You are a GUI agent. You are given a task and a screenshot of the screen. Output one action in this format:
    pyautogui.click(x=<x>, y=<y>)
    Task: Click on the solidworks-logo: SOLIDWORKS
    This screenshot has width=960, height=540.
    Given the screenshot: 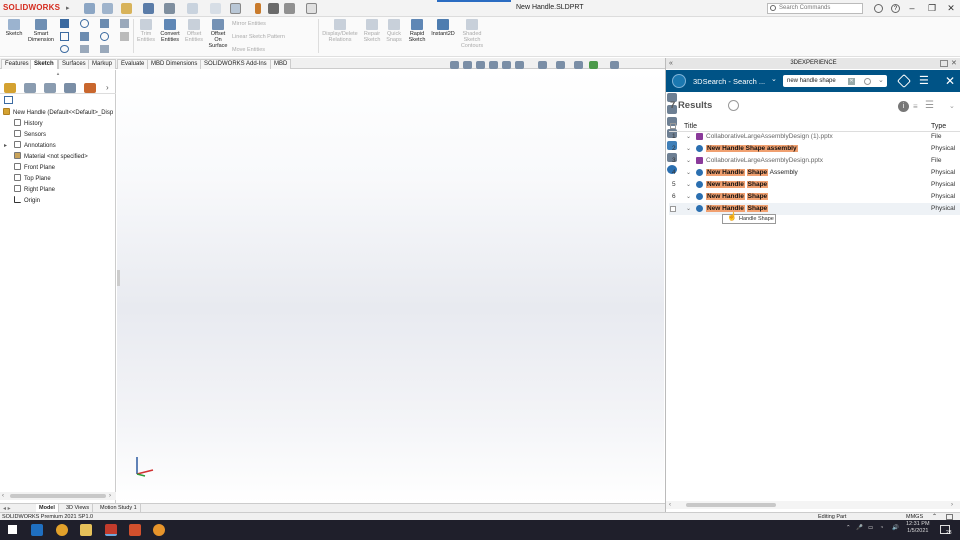 What is the action you would take?
    pyautogui.click(x=31, y=7)
    